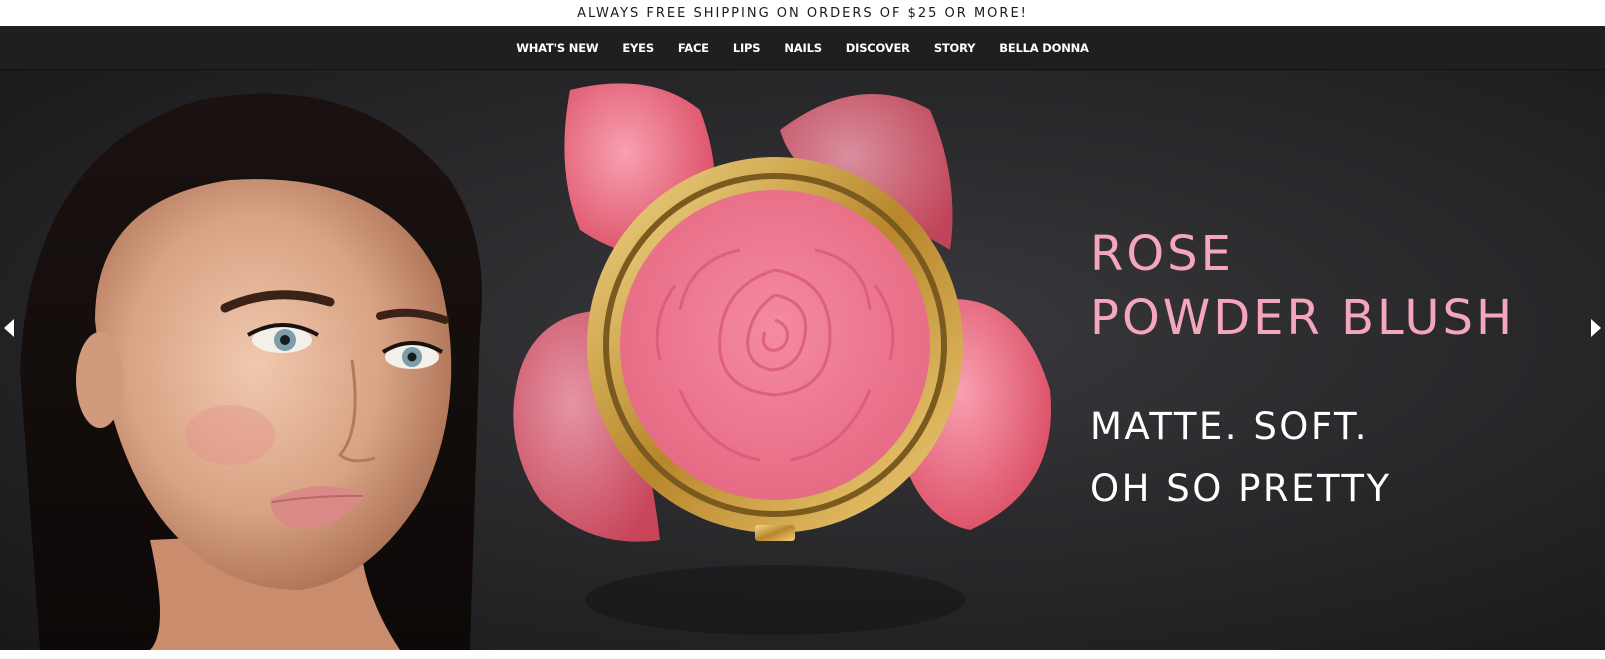 Image resolution: width=1605 pixels, height=659 pixels. I want to click on hero-tagline: MATTE. SOFT. OH SO PRETTY, so click(1241, 458).